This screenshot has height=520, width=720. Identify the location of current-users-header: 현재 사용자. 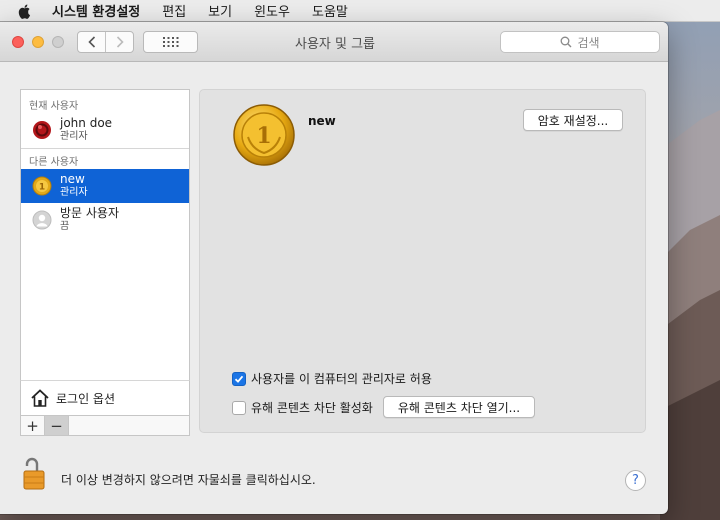
(54, 106).